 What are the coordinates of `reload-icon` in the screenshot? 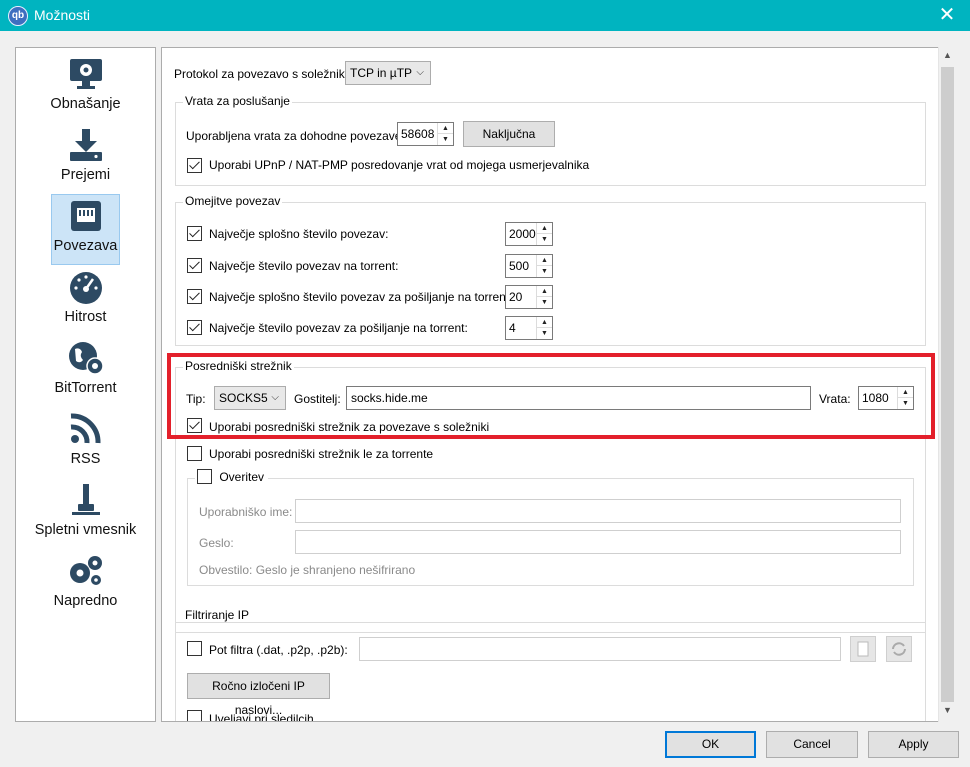 It's located at (899, 649).